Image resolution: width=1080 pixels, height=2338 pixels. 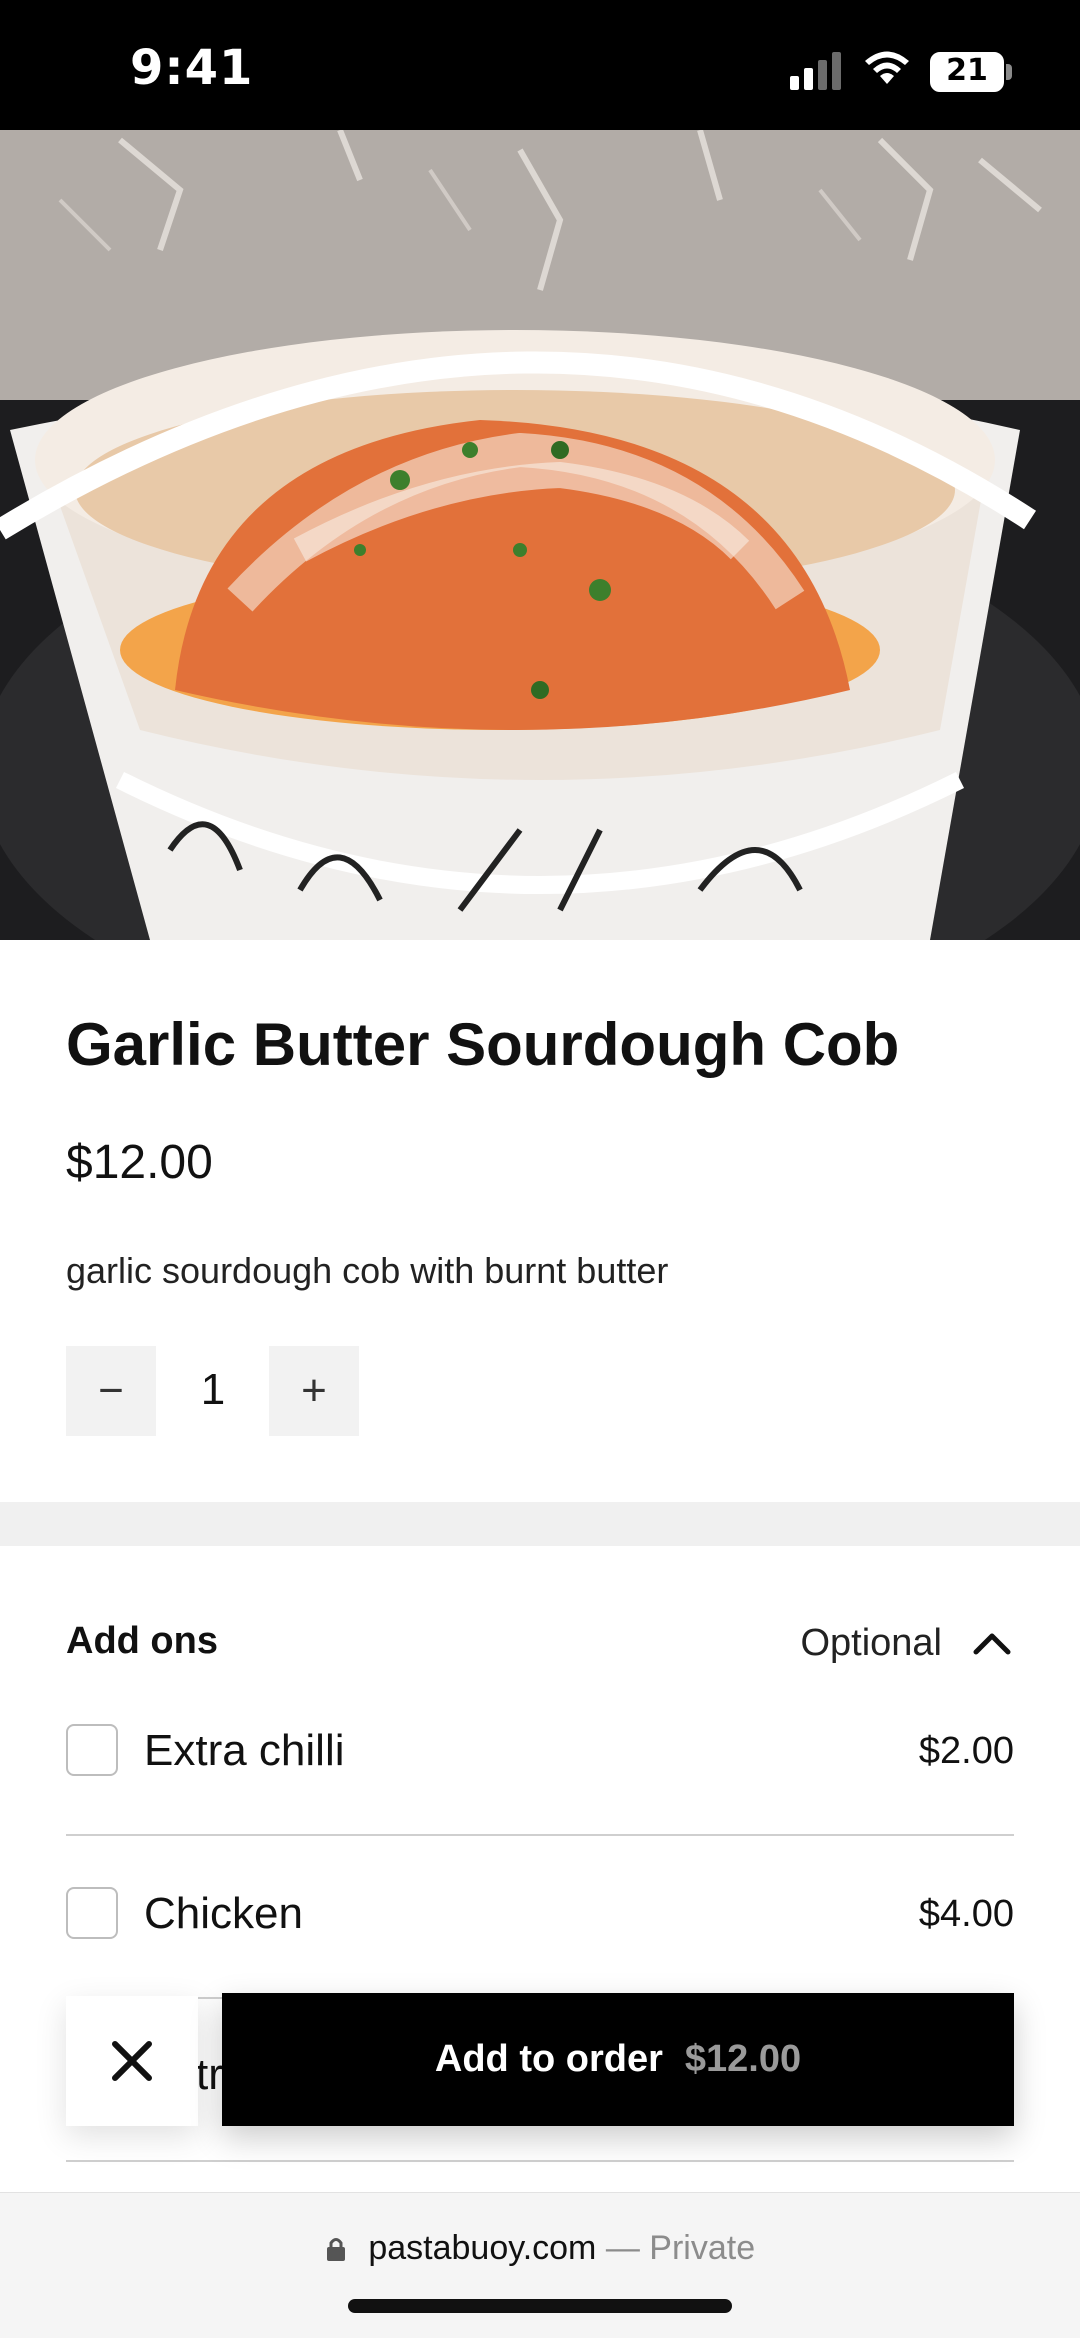 What do you see at coordinates (548, 2059) in the screenshot?
I see `add-to-order-label: Add to order` at bounding box center [548, 2059].